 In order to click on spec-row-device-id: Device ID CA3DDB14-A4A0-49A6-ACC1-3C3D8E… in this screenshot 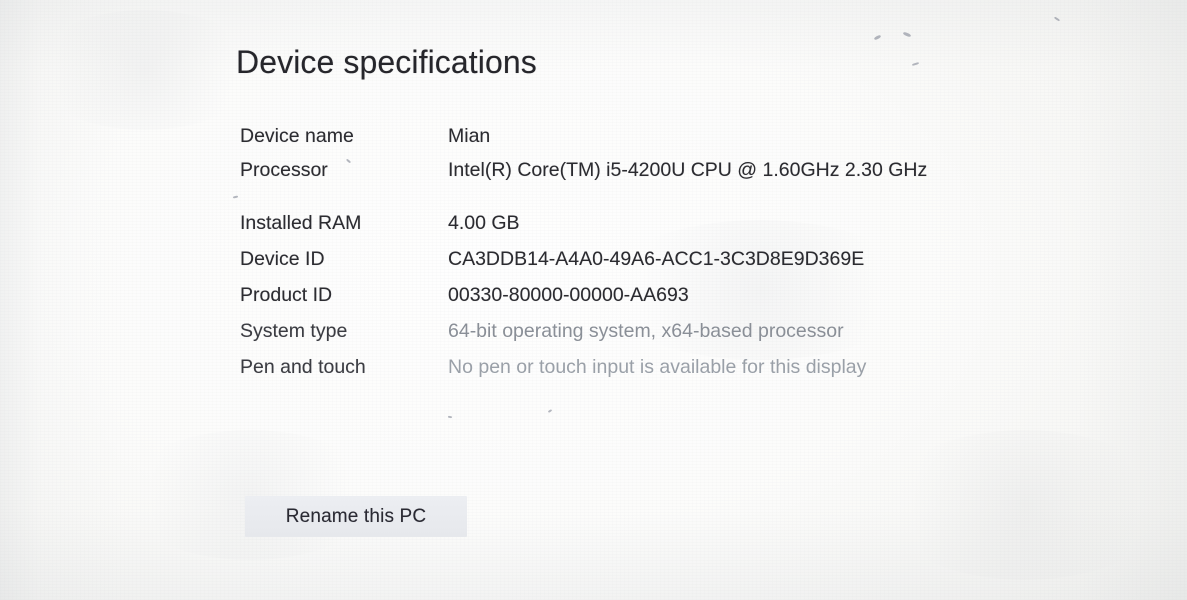, I will do `click(640, 259)`.